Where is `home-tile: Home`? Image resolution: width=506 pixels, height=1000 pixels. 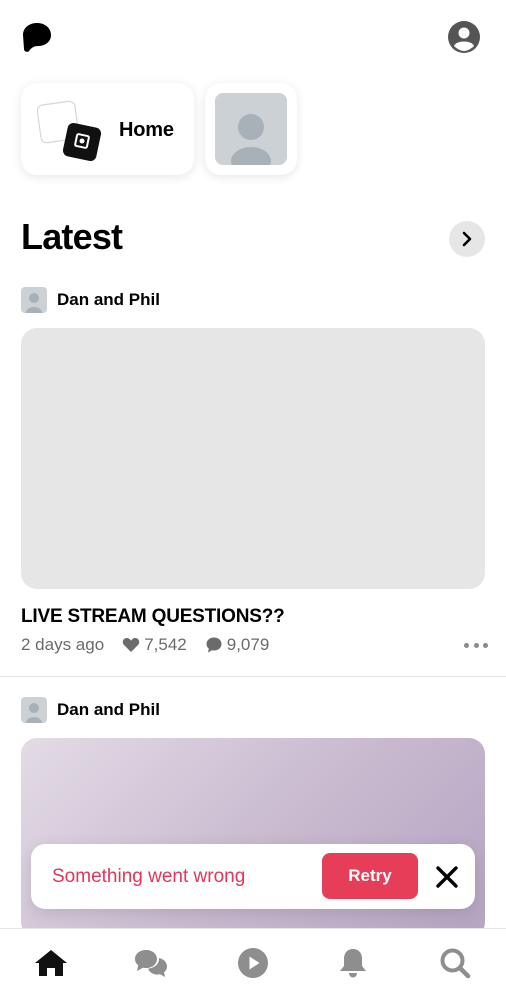 home-tile: Home is located at coordinates (107, 129).